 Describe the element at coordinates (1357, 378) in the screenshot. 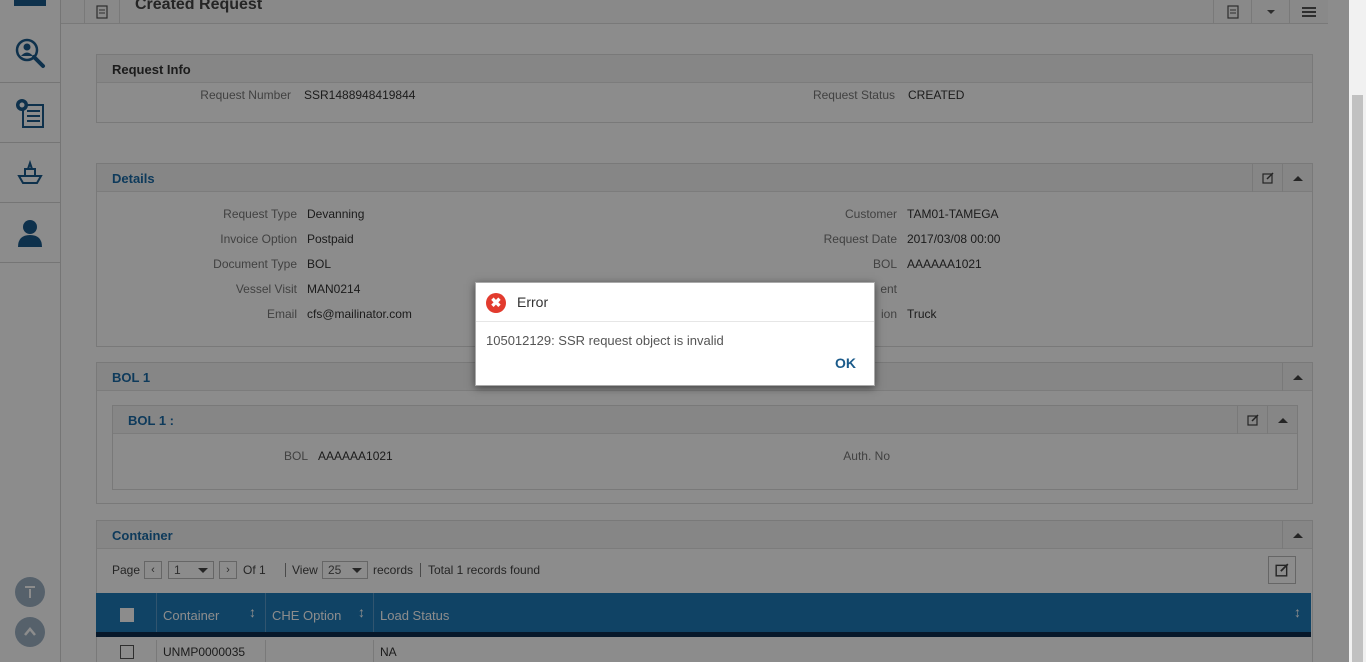

I see `scrollbar-thumb` at that location.